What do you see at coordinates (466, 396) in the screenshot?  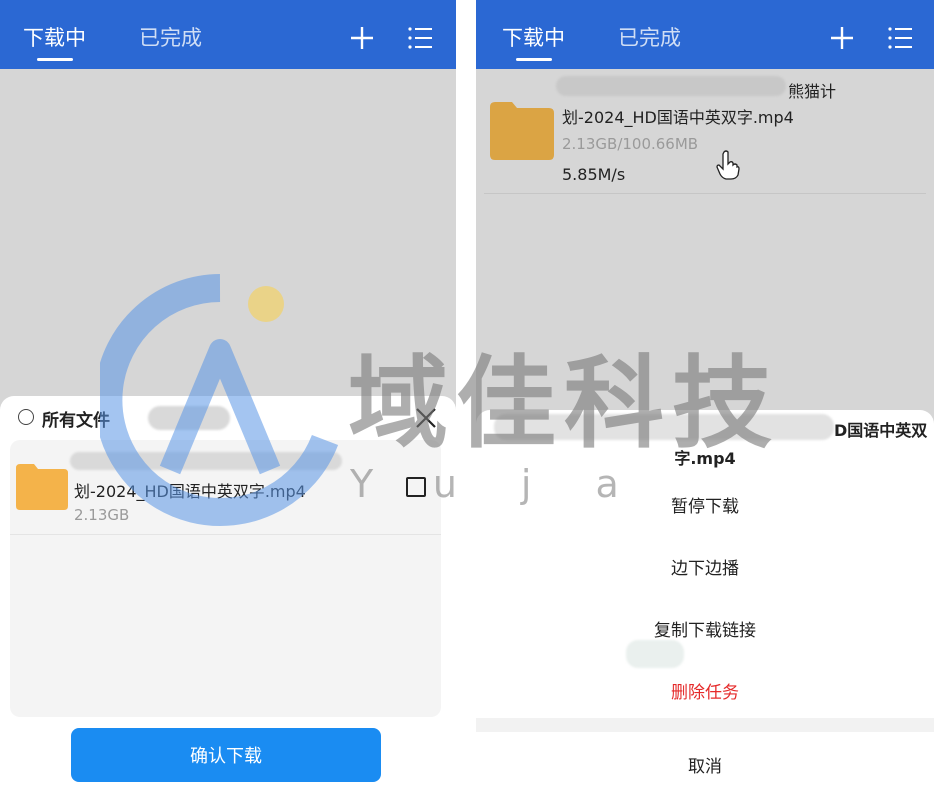 I see `panel-gutter` at bounding box center [466, 396].